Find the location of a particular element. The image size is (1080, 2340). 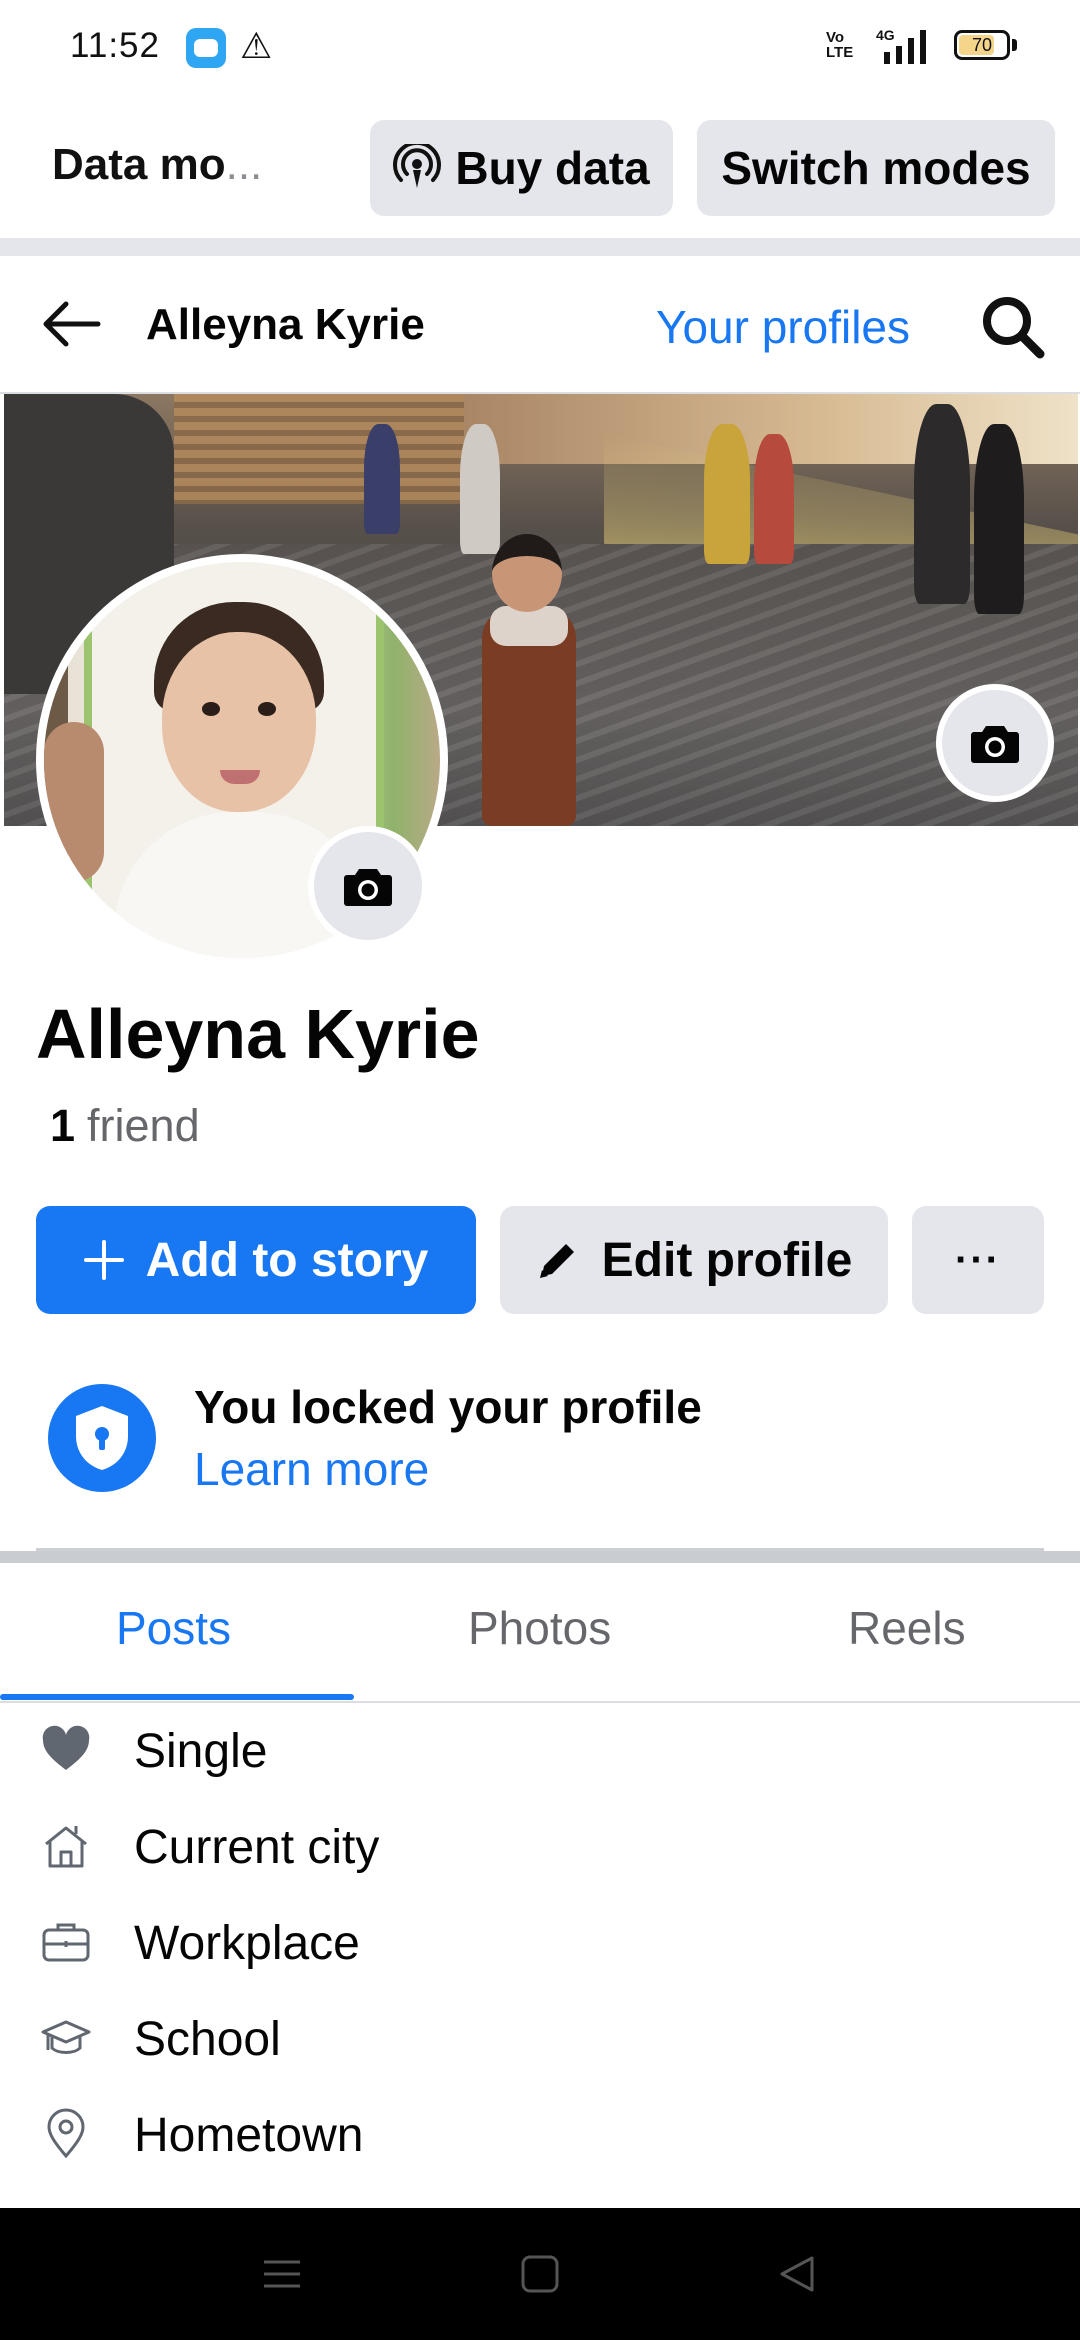

battery-level: 70 is located at coordinates (982, 45).